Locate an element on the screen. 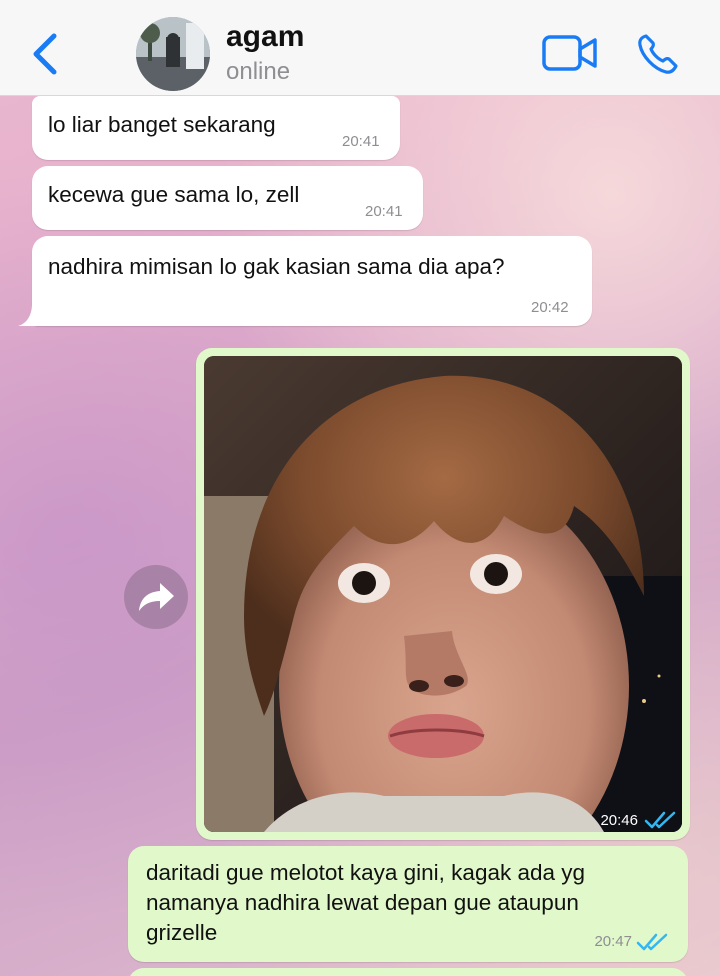 Image resolution: width=720 pixels, height=976 pixels. voice-call-button is located at coordinates (658, 54).